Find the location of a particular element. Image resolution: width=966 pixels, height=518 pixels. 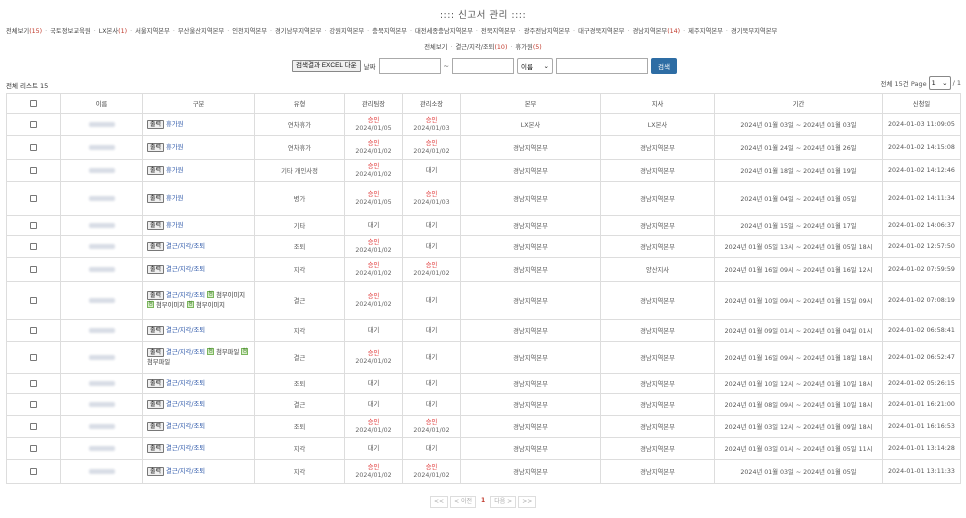

tab-item: 경기남부지역본부 is located at coordinates (298, 31).